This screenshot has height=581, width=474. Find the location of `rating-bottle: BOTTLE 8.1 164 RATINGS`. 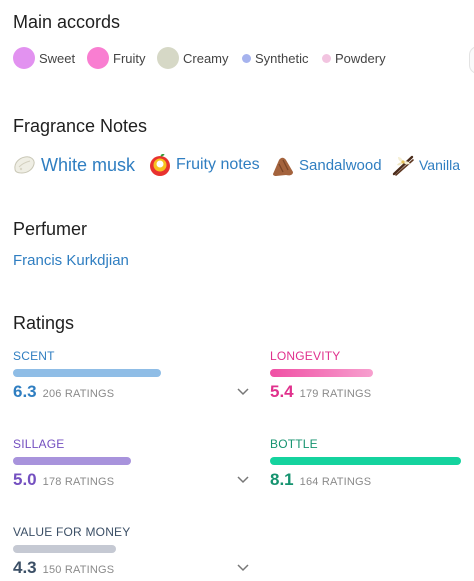

rating-bottle: BOTTLE 8.1 164 RATINGS is located at coordinates (365, 463).